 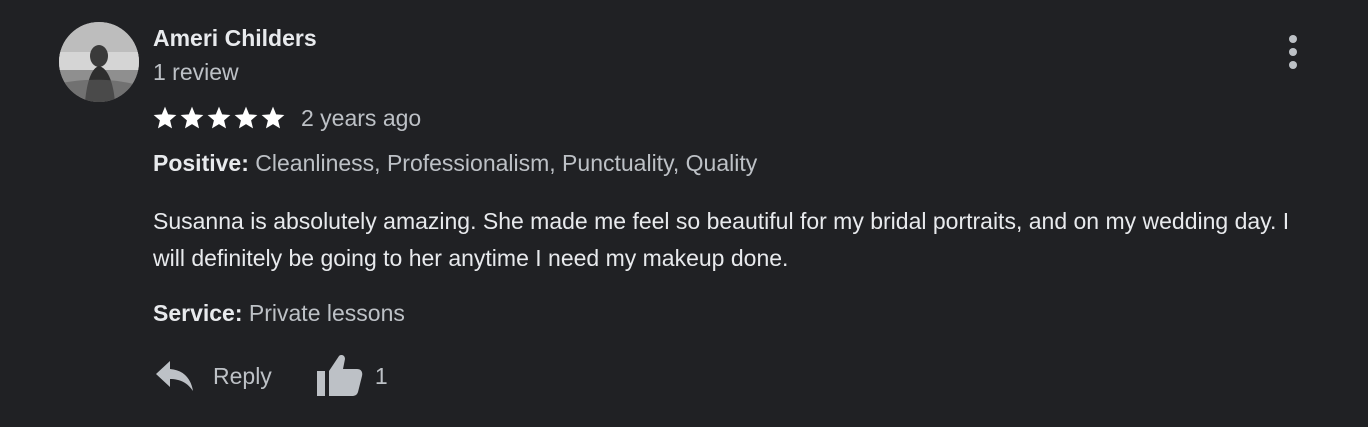 What do you see at coordinates (1293, 52) in the screenshot?
I see `more-options-button` at bounding box center [1293, 52].